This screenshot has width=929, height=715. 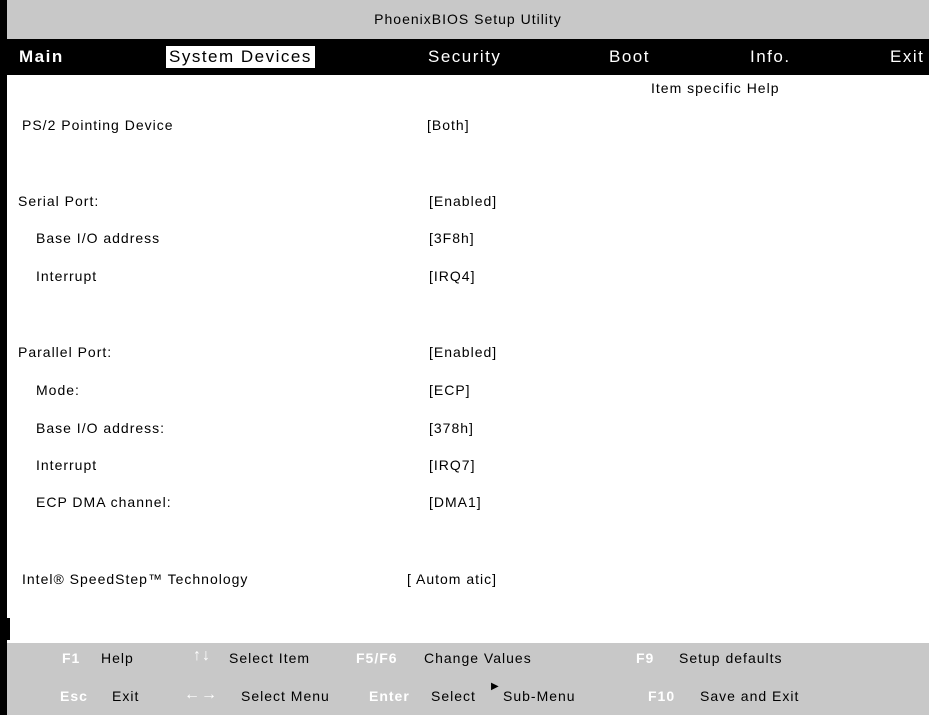 What do you see at coordinates (452, 238) in the screenshot?
I see `serial-base-io-value: [3F8h]` at bounding box center [452, 238].